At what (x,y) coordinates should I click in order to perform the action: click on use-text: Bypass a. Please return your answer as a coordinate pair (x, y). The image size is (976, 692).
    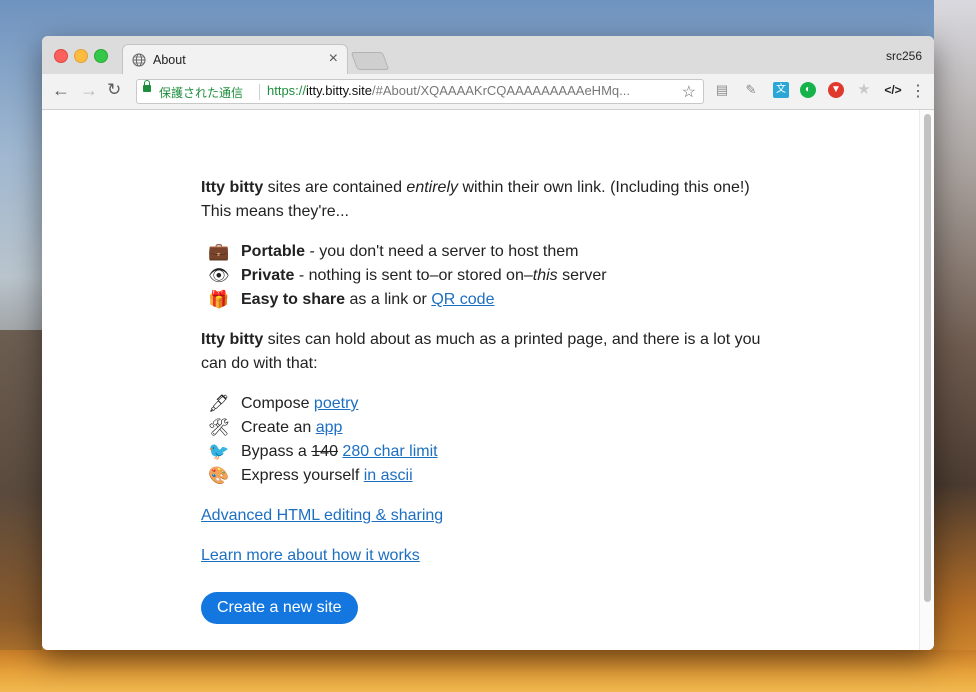
    Looking at the image, I should click on (276, 451).